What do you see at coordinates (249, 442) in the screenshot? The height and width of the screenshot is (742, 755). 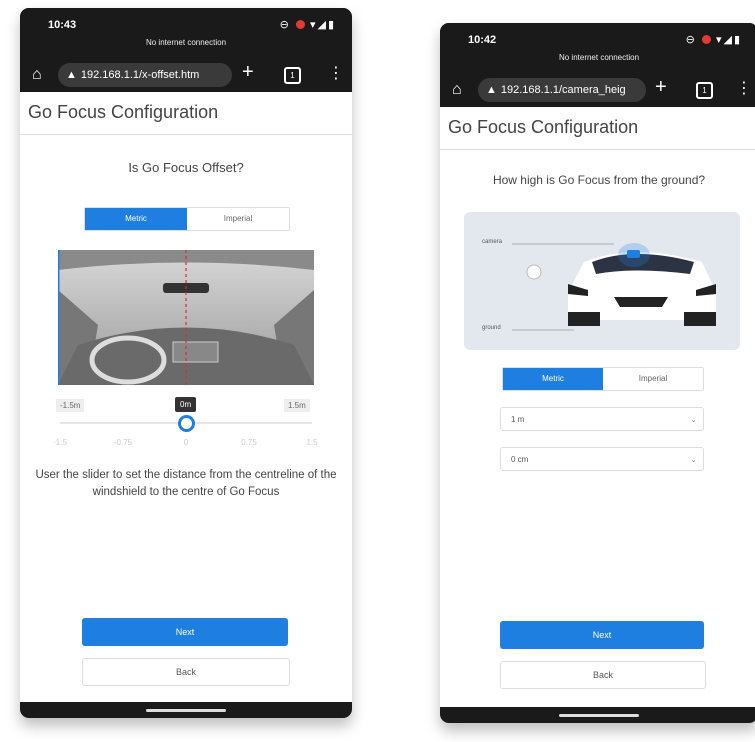 I see `slider-tick-label: 0.75` at bounding box center [249, 442].